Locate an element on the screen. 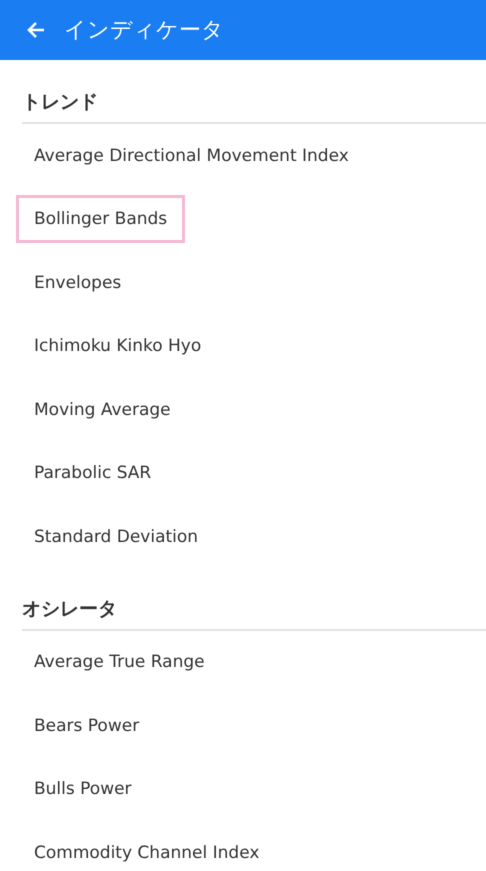  indicator-list-item: Envelopes is located at coordinates (78, 282).